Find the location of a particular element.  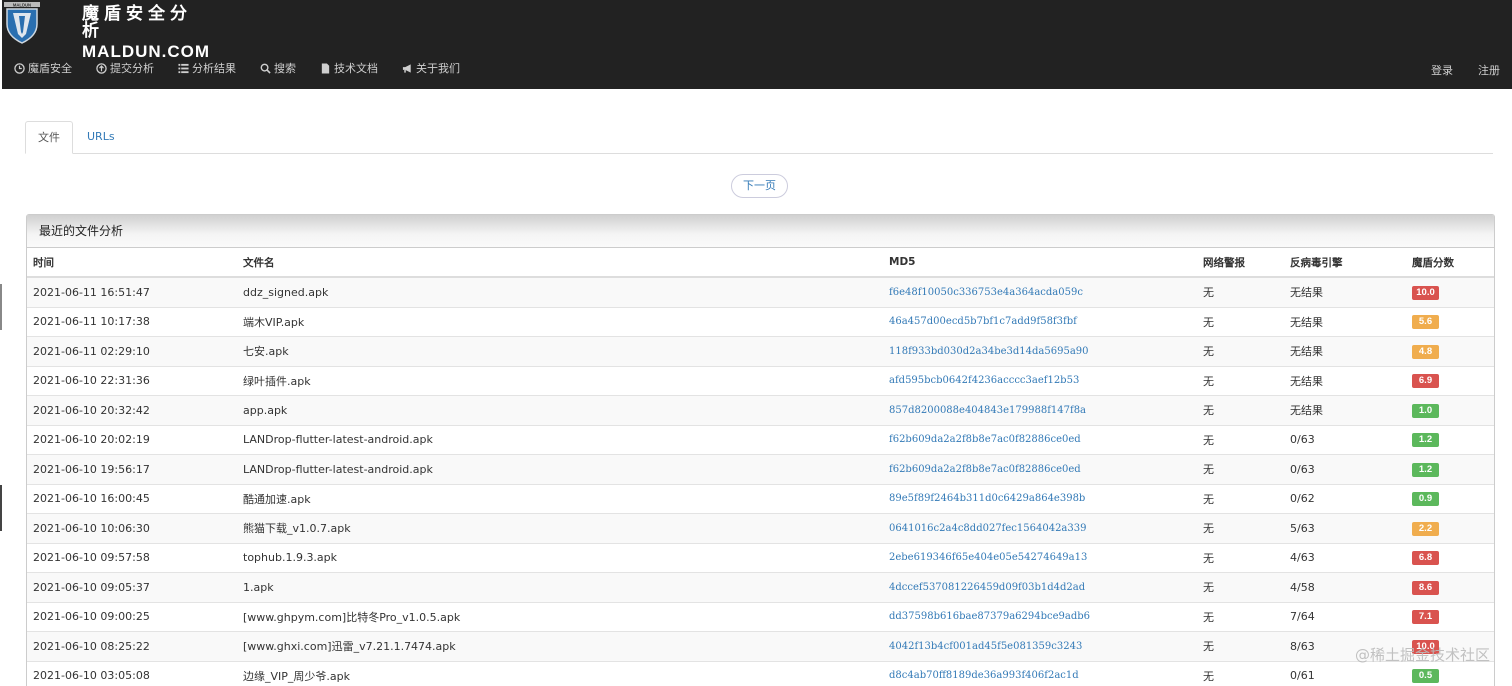

cell-time: 2021-06-10 16:00:45 is located at coordinates (132, 498).